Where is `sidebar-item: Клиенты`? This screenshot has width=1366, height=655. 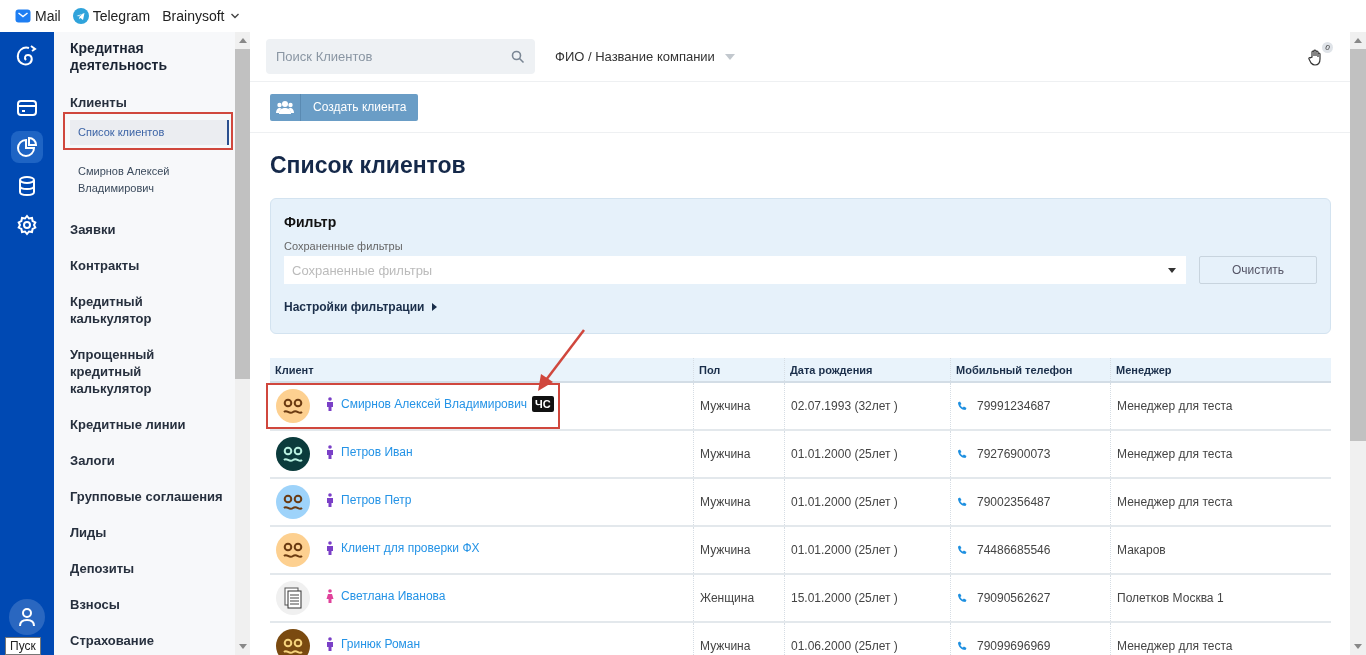
sidebar-item: Клиенты is located at coordinates (144, 102).